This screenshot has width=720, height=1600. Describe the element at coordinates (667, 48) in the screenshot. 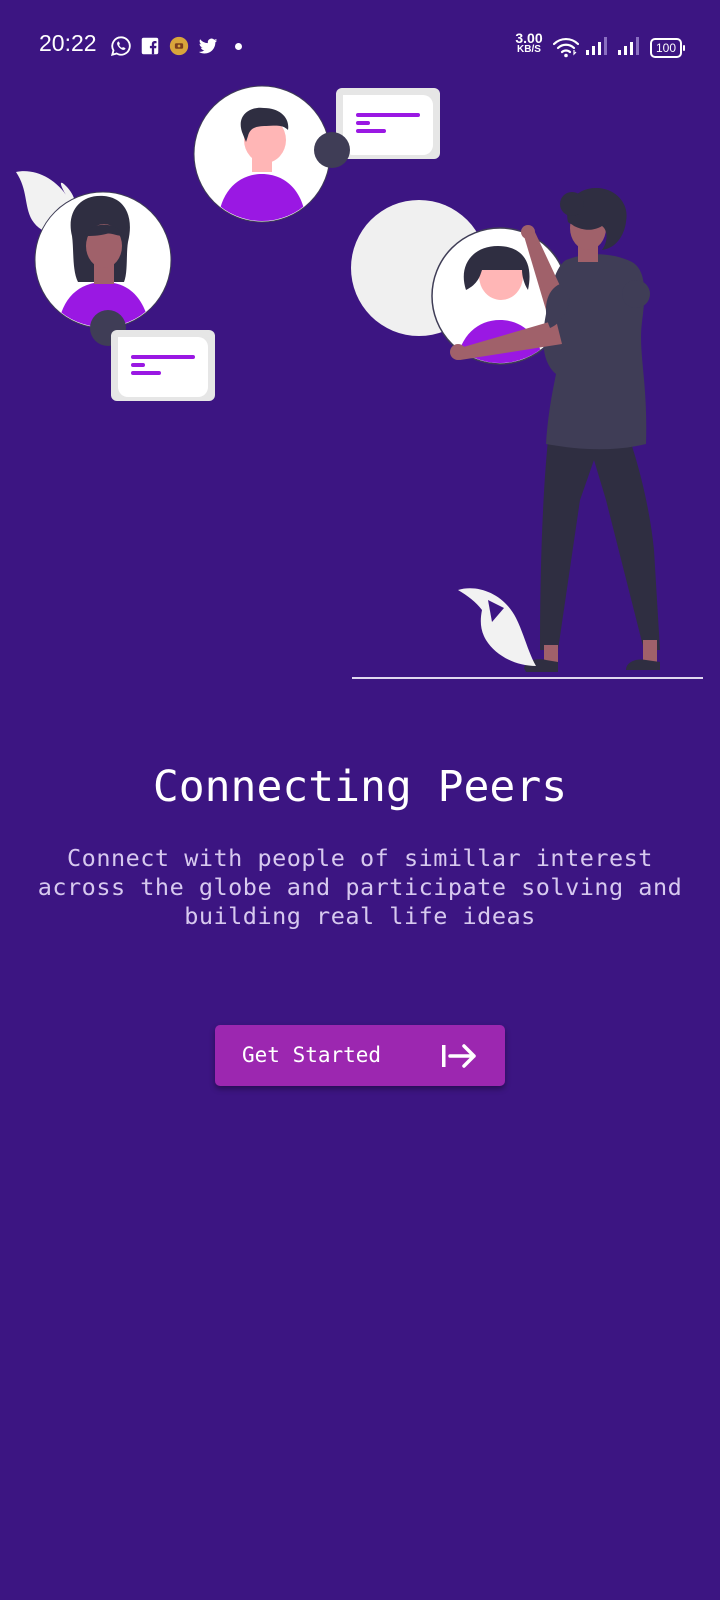

I see `battery-indicator: 100` at that location.